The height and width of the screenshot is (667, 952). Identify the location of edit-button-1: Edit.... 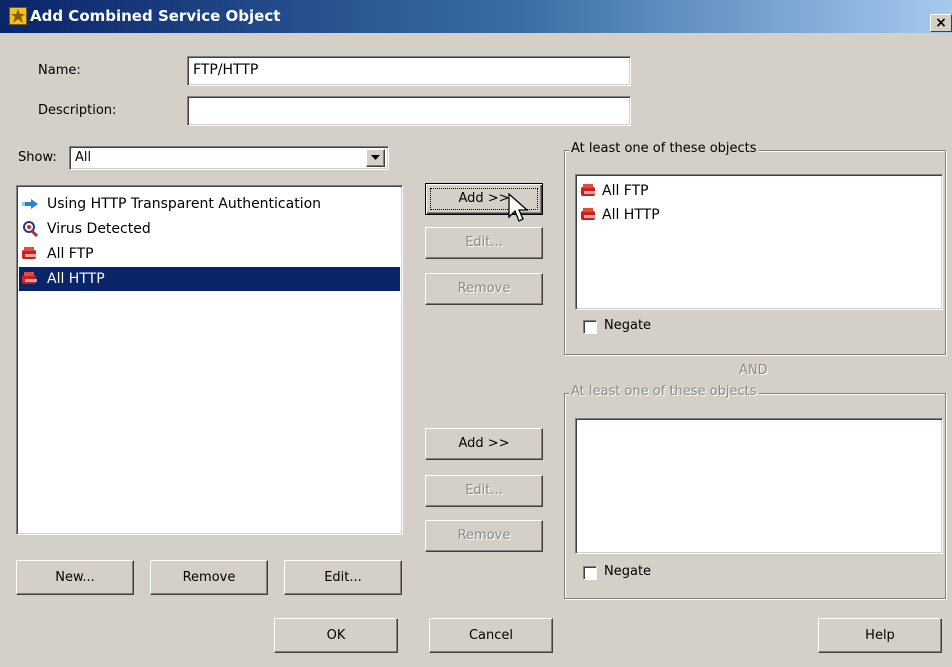
(484, 243).